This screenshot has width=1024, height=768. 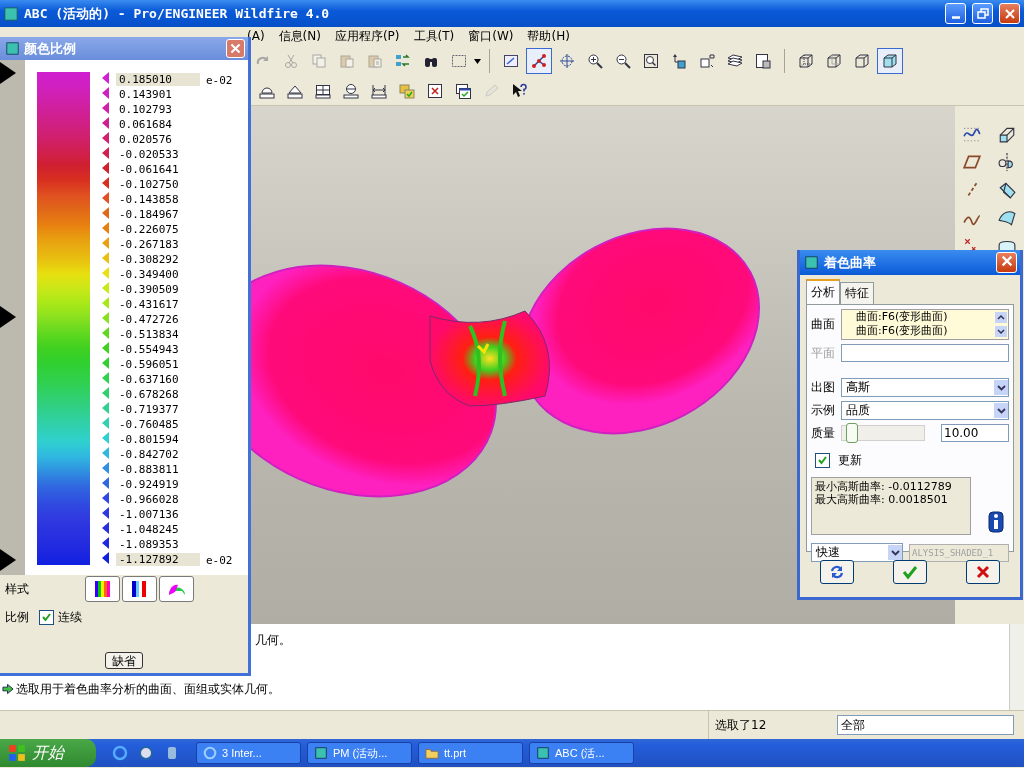 What do you see at coordinates (548, 36) in the screenshot?
I see `menu-item: 帮助(H)` at bounding box center [548, 36].